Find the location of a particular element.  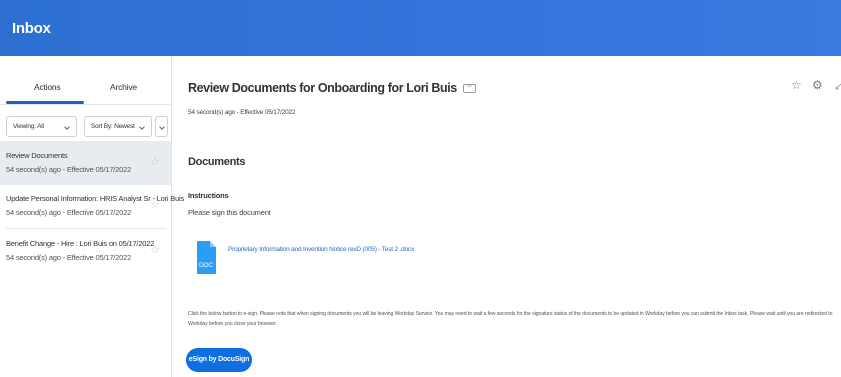

esign-button: eSign by DocuSign is located at coordinates (219, 360).